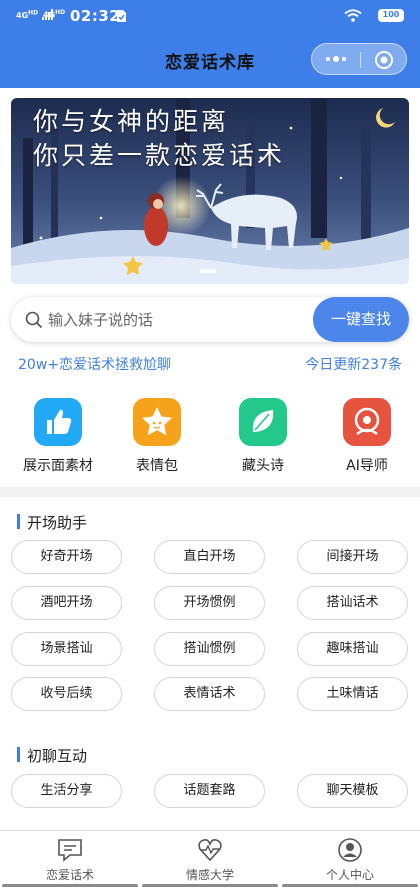 This screenshot has width=420, height=887. I want to click on hd-label-1: HD, so click(33, 13).